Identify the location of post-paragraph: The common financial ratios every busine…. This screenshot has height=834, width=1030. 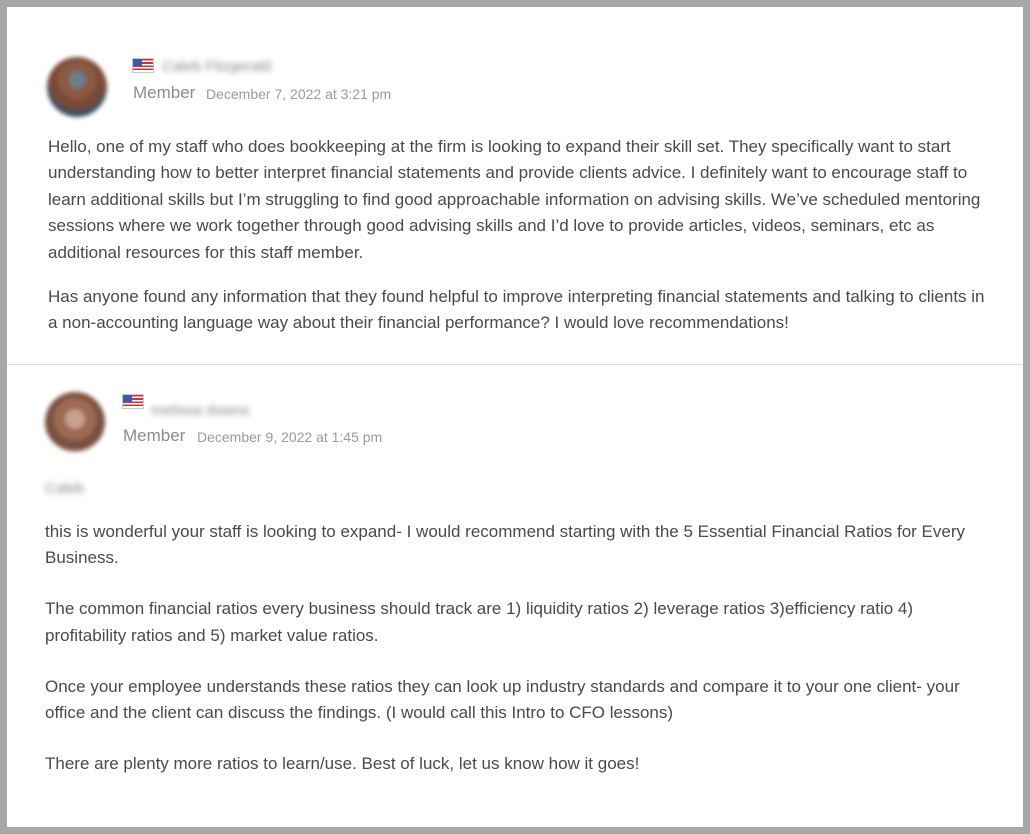
(479, 622).